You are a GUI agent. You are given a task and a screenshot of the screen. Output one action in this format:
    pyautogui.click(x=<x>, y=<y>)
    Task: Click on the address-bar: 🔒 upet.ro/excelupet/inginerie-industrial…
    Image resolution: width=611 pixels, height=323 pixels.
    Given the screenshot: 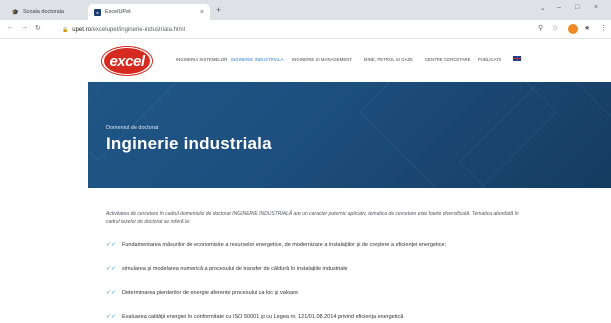 What is the action you would take?
    pyautogui.click(x=291, y=29)
    